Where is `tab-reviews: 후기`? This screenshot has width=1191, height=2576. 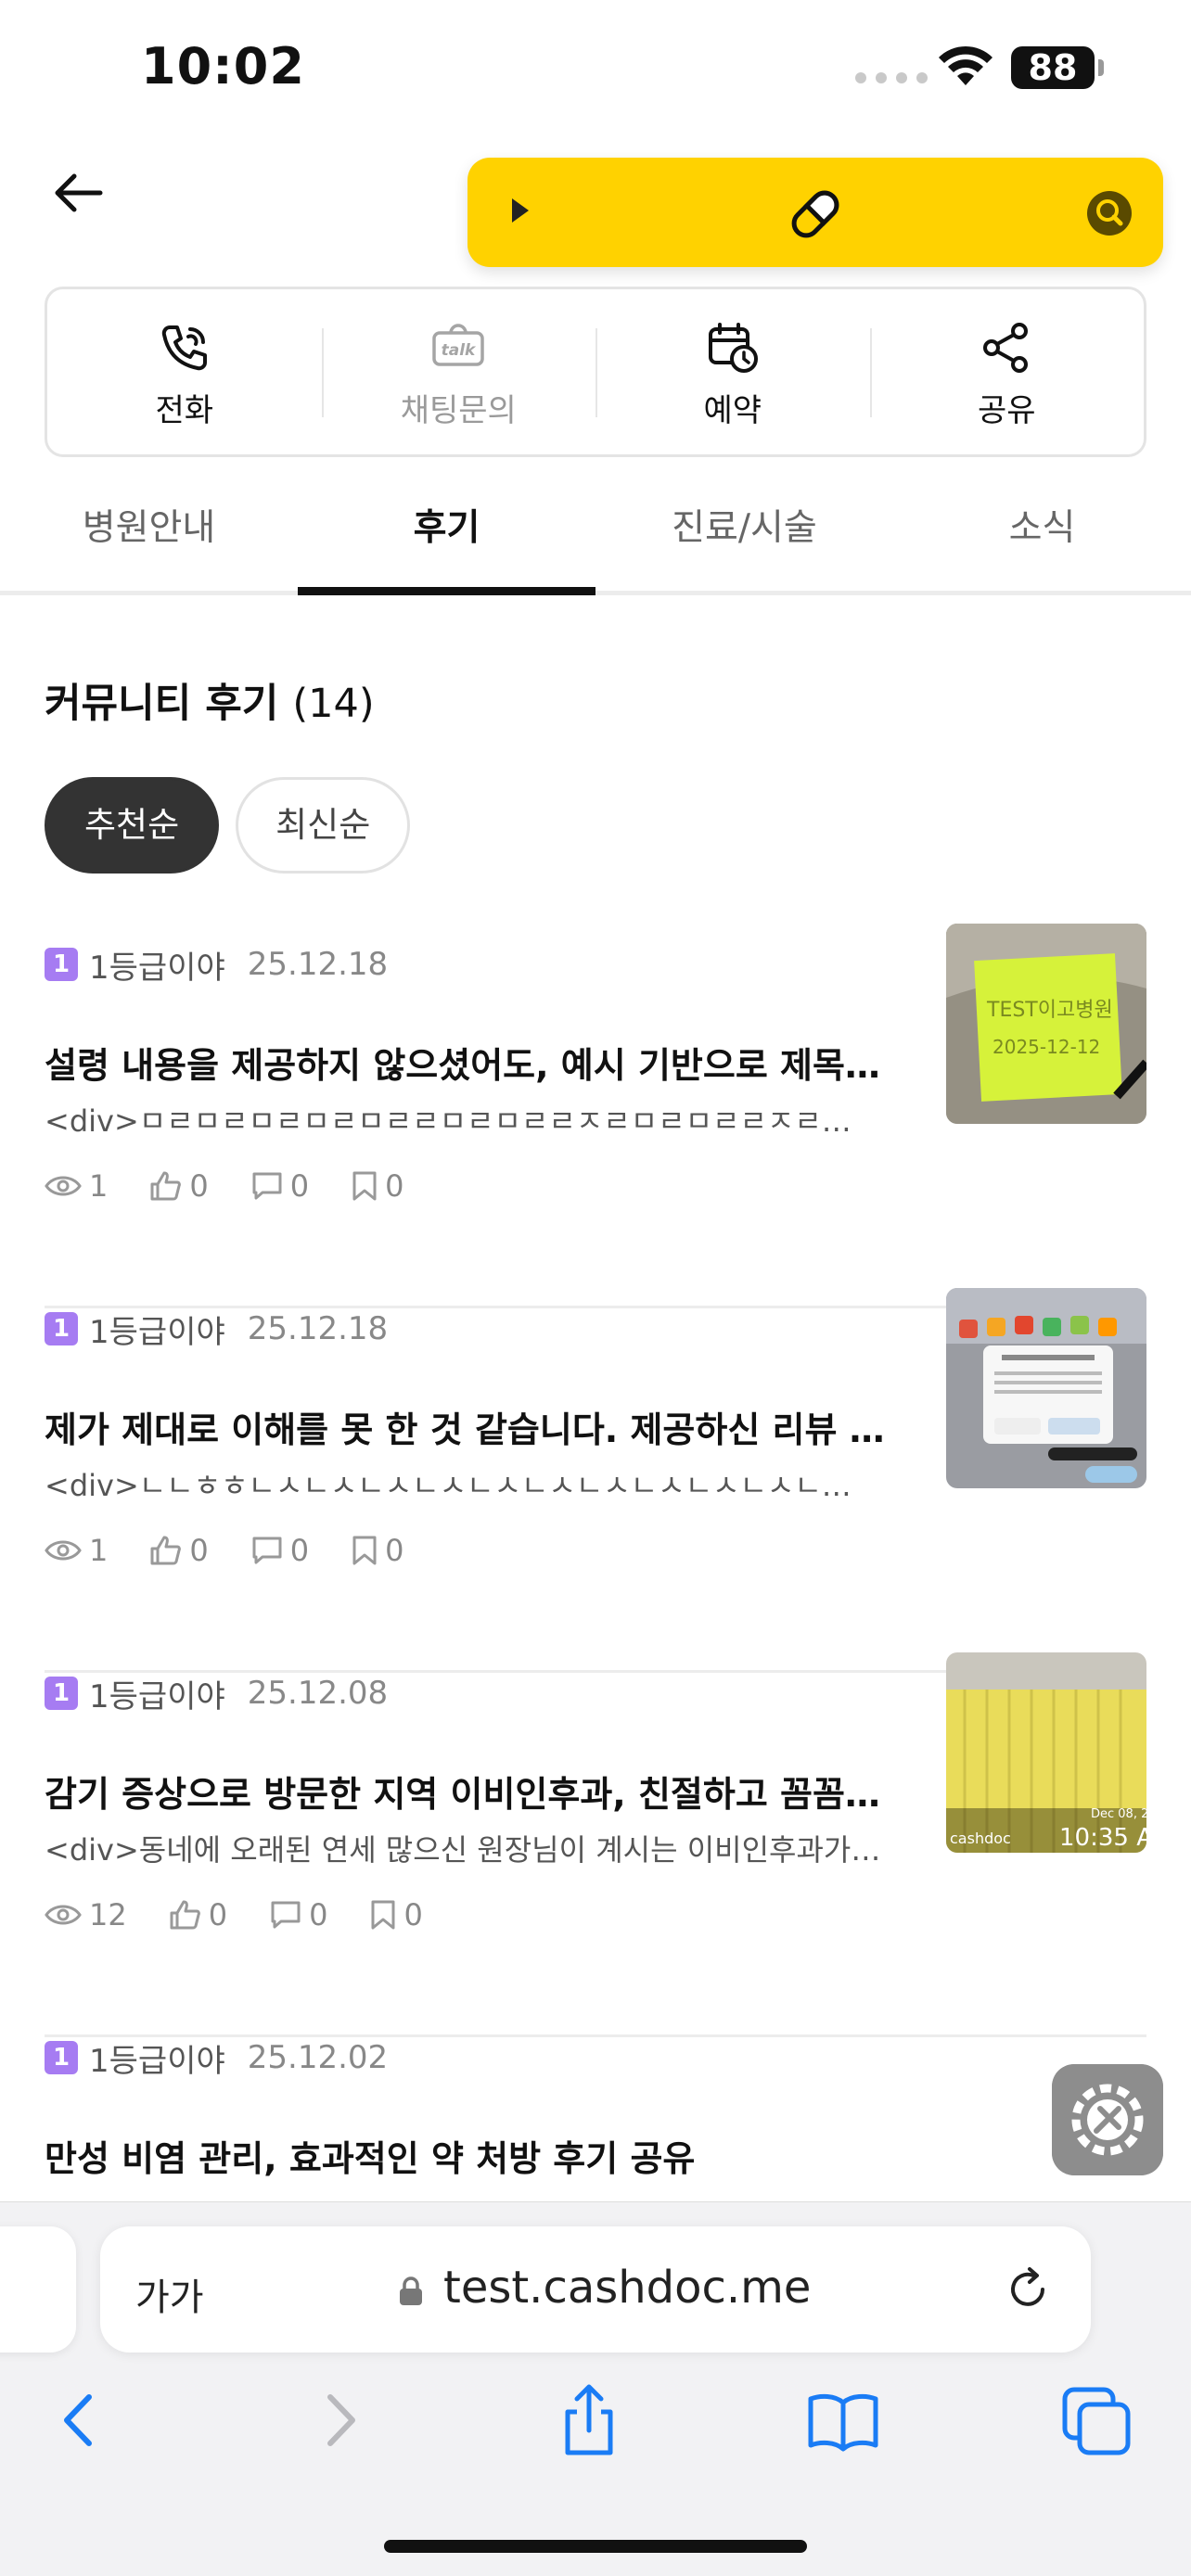 tab-reviews: 후기 is located at coordinates (447, 538).